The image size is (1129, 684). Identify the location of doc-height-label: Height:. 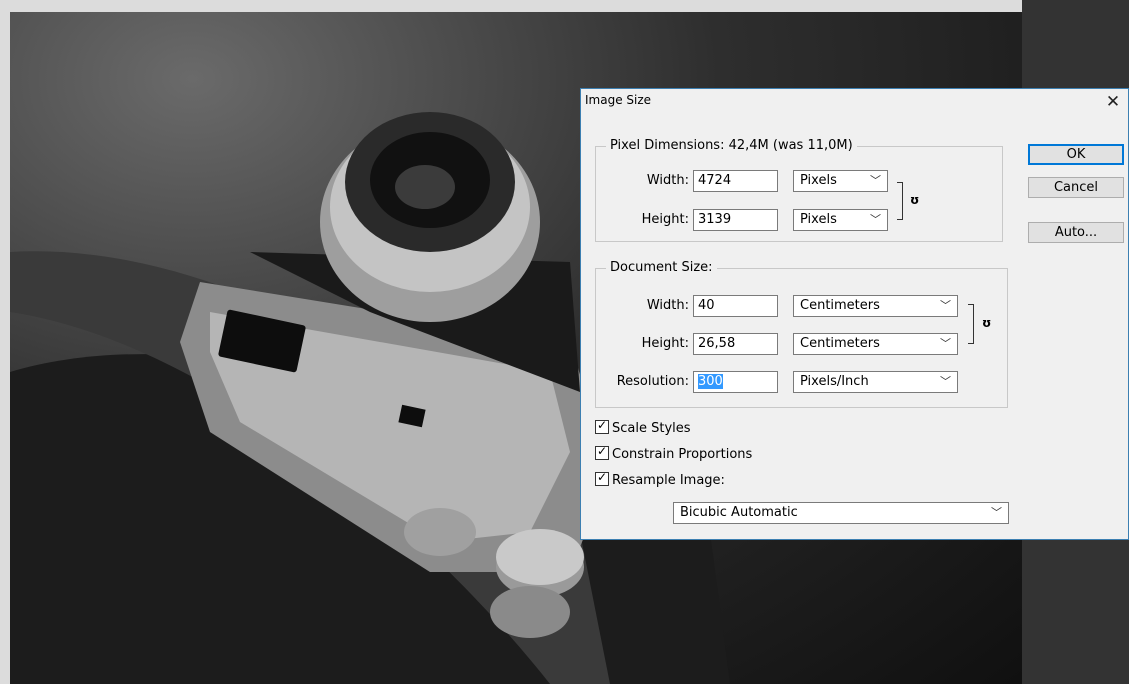
(665, 343).